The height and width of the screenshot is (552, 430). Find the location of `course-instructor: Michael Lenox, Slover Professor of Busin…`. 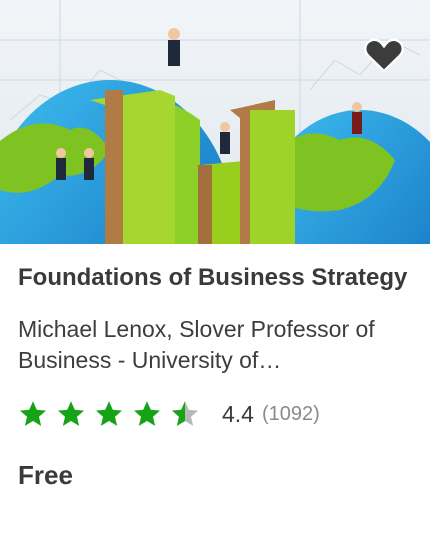

course-instructor: Michael Lenox, Slover Professor of Busin… is located at coordinates (196, 344).